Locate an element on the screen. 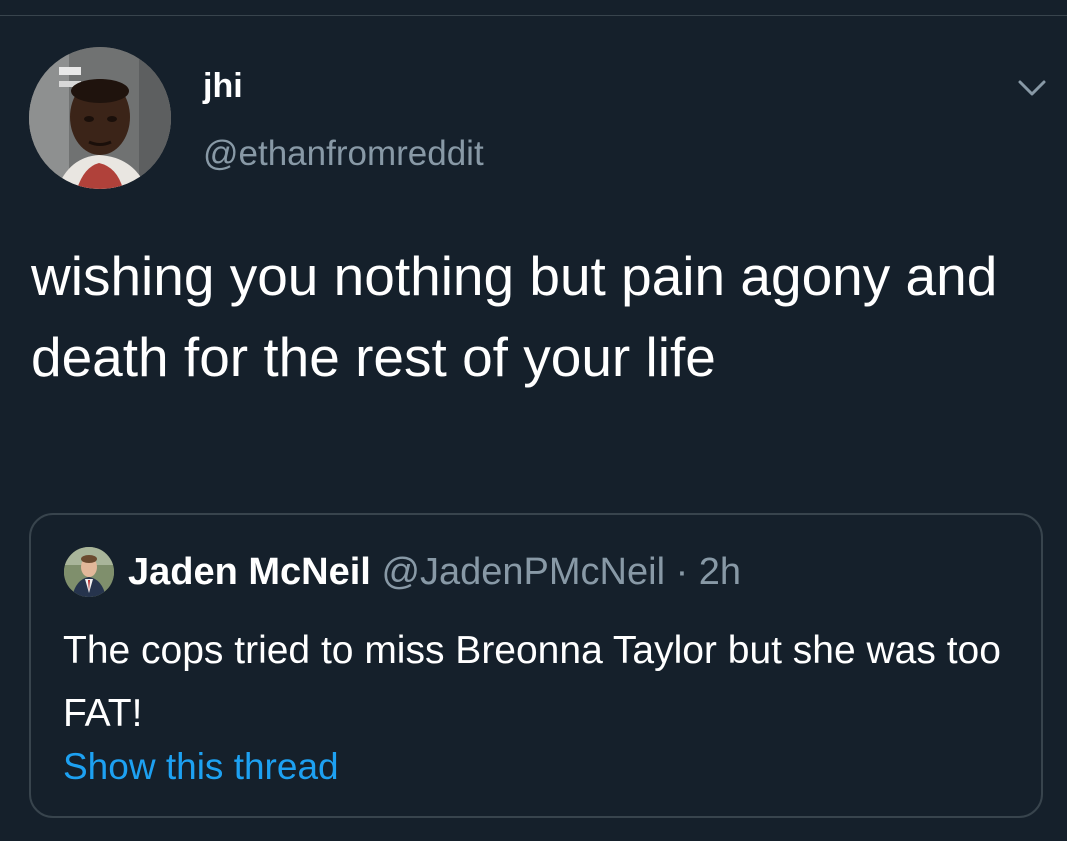 The width and height of the screenshot is (1067, 841). quoted-tweet-header: Jaden McNeil @JadenPMcNeil · 2h is located at coordinates (434, 572).